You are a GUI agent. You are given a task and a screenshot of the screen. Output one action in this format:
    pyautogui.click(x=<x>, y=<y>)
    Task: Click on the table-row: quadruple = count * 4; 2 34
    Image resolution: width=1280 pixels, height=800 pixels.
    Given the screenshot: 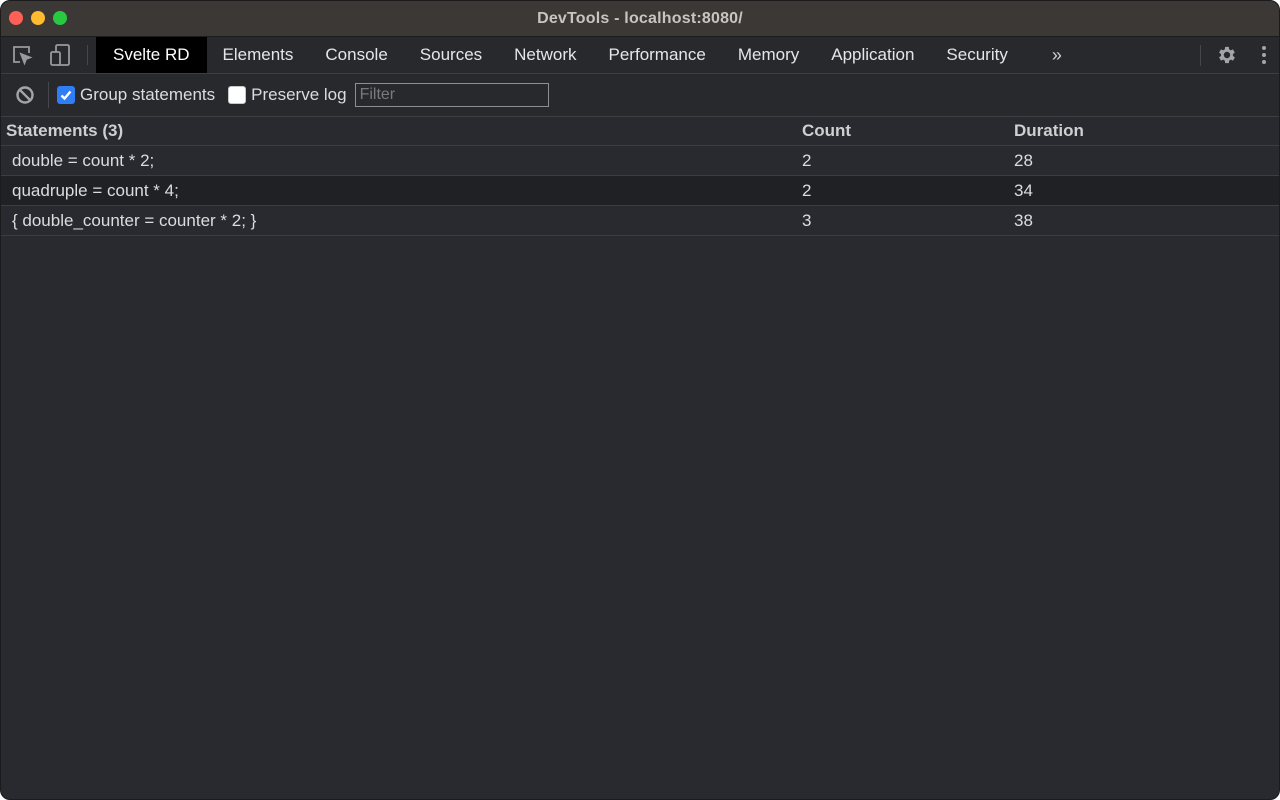 What is the action you would take?
    pyautogui.click(x=640, y=191)
    